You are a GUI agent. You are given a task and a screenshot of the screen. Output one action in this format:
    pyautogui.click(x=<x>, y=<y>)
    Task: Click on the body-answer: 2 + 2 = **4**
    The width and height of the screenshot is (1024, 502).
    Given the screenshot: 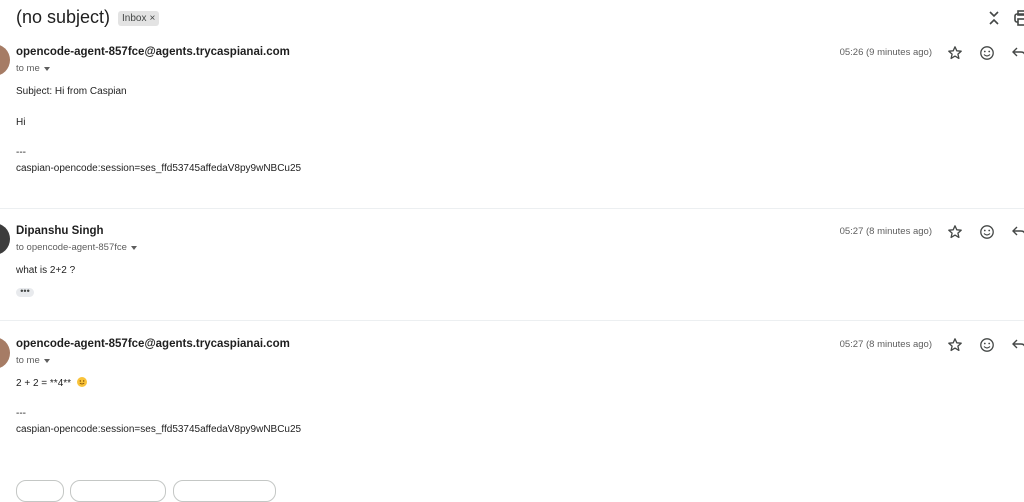 What is the action you would take?
    pyautogui.click(x=51, y=383)
    